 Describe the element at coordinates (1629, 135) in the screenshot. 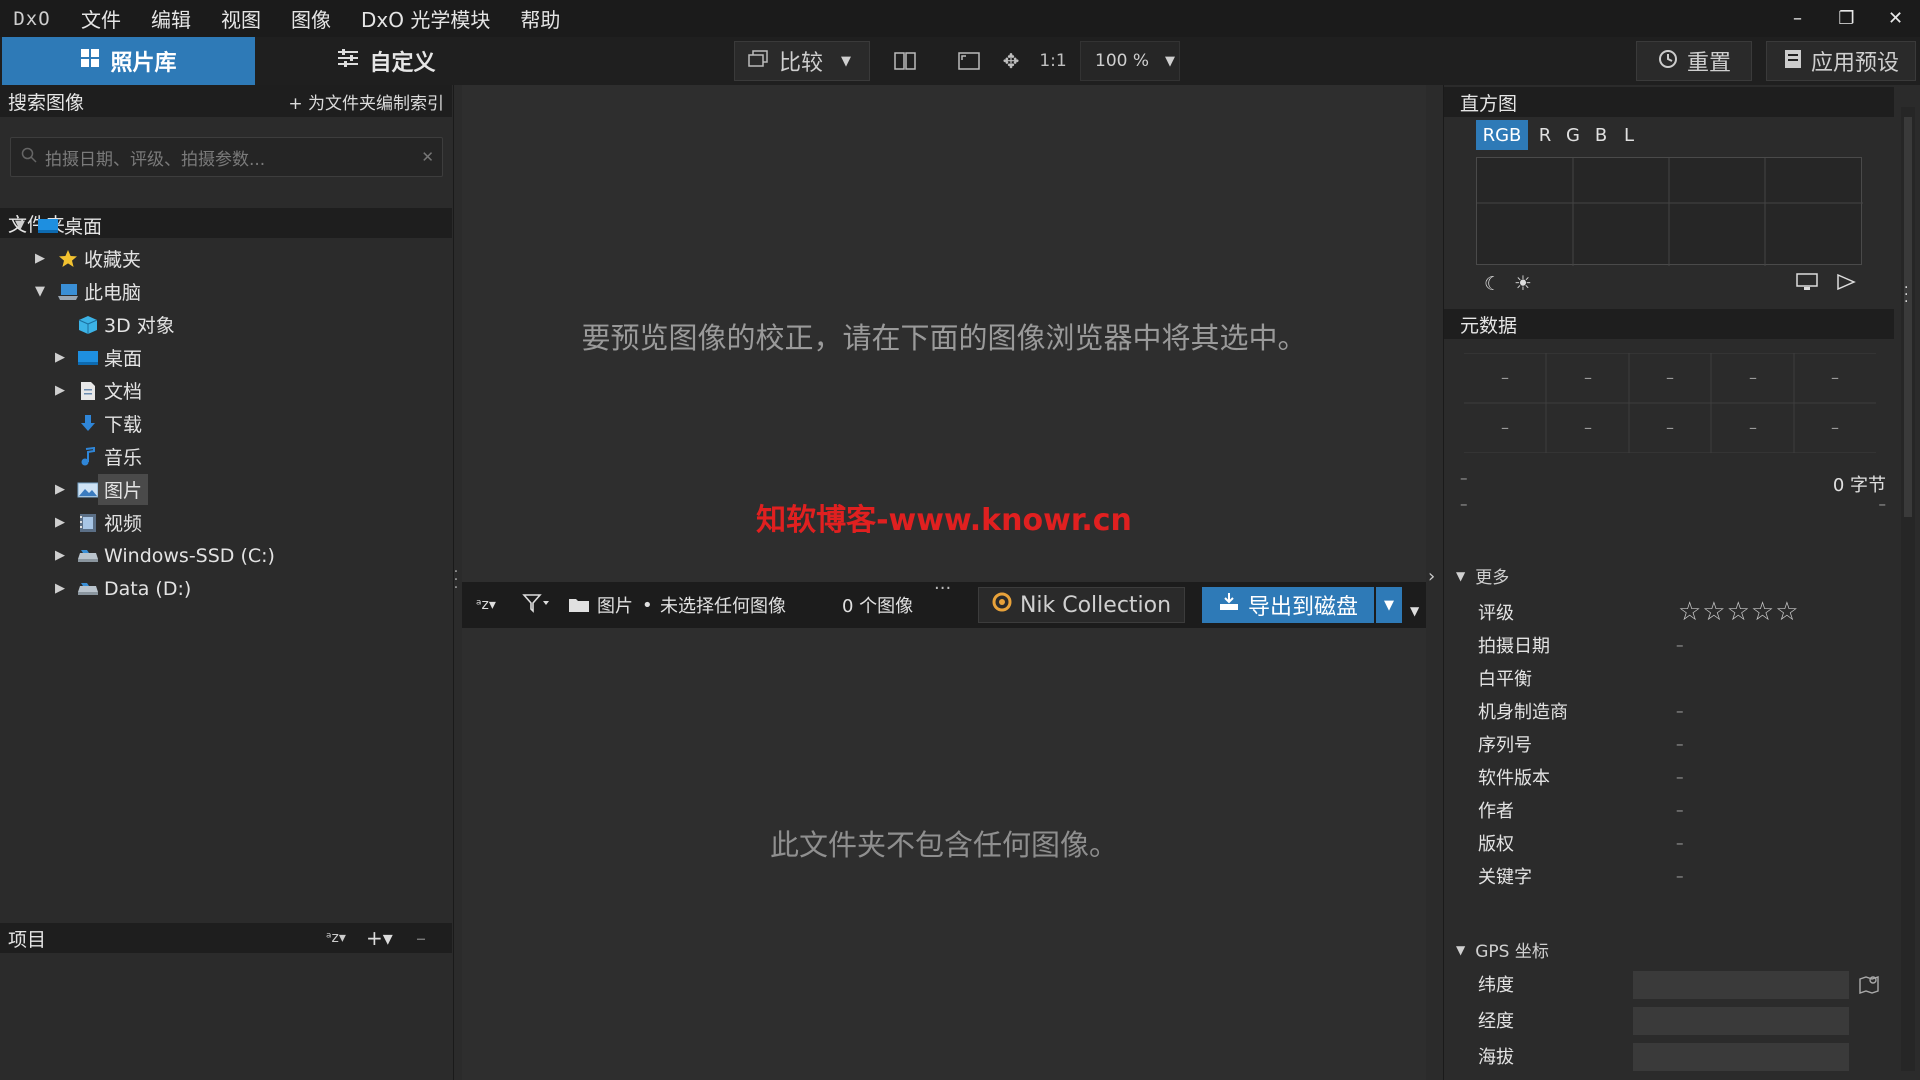

I see `channel-tab-l: L` at that location.